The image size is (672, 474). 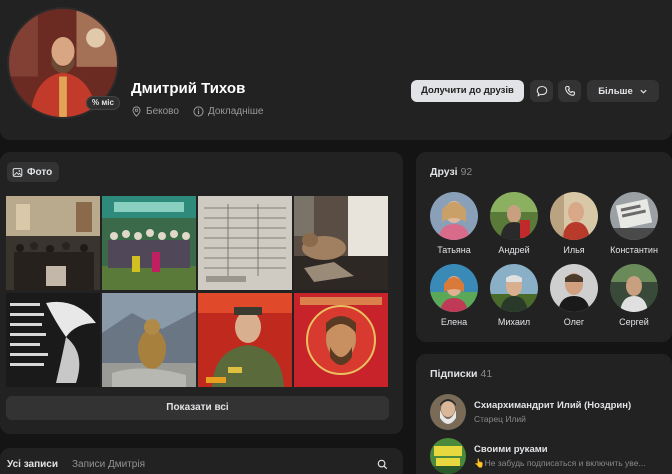 I want to click on friend-item: Илья, so click(x=574, y=223).